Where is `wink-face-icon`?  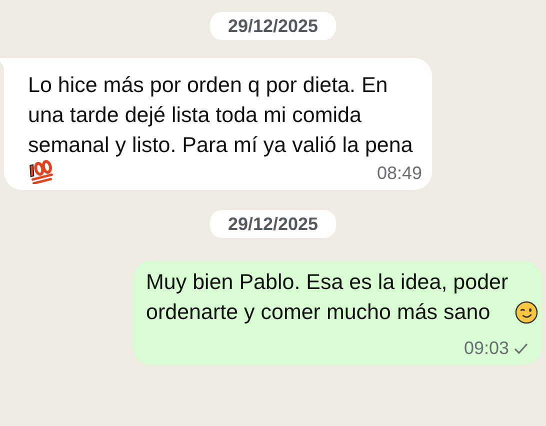 wink-face-icon is located at coordinates (526, 312).